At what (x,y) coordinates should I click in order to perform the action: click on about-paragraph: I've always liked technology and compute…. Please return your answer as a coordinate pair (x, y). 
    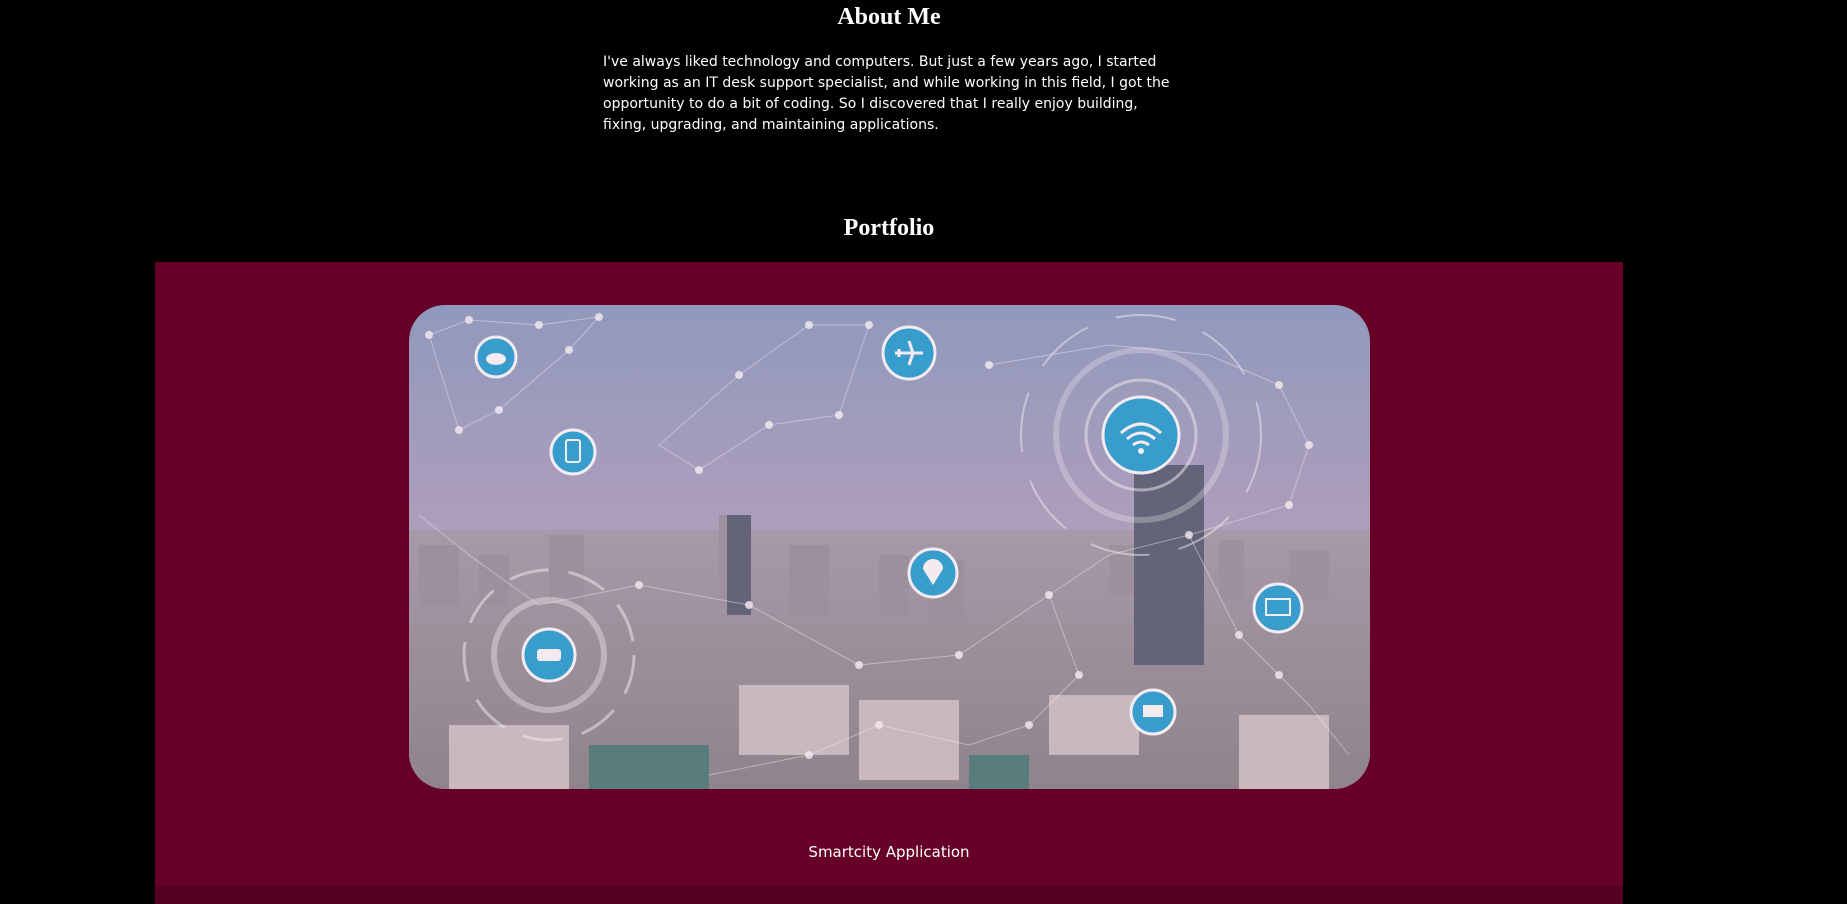
    Looking at the image, I should click on (886, 93).